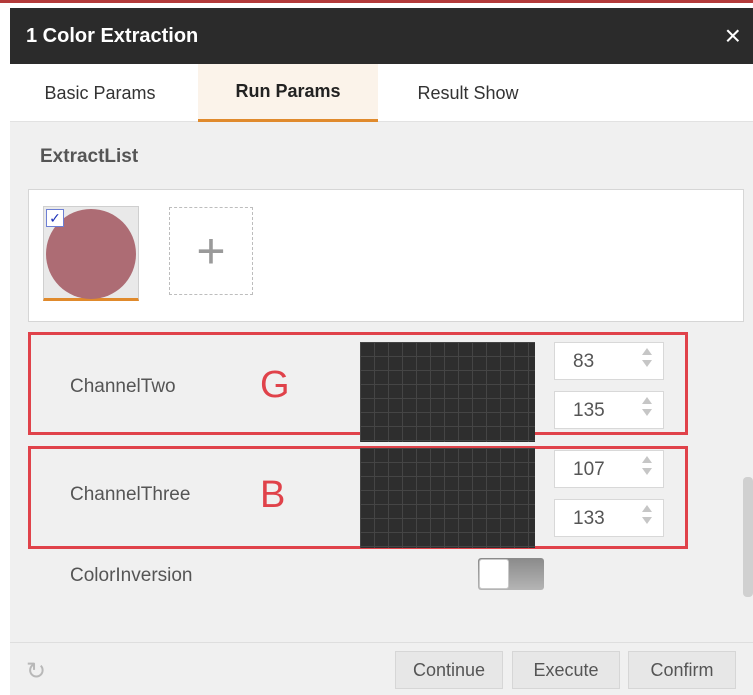  I want to click on channel-two-label: ChannelTwo, so click(123, 386).